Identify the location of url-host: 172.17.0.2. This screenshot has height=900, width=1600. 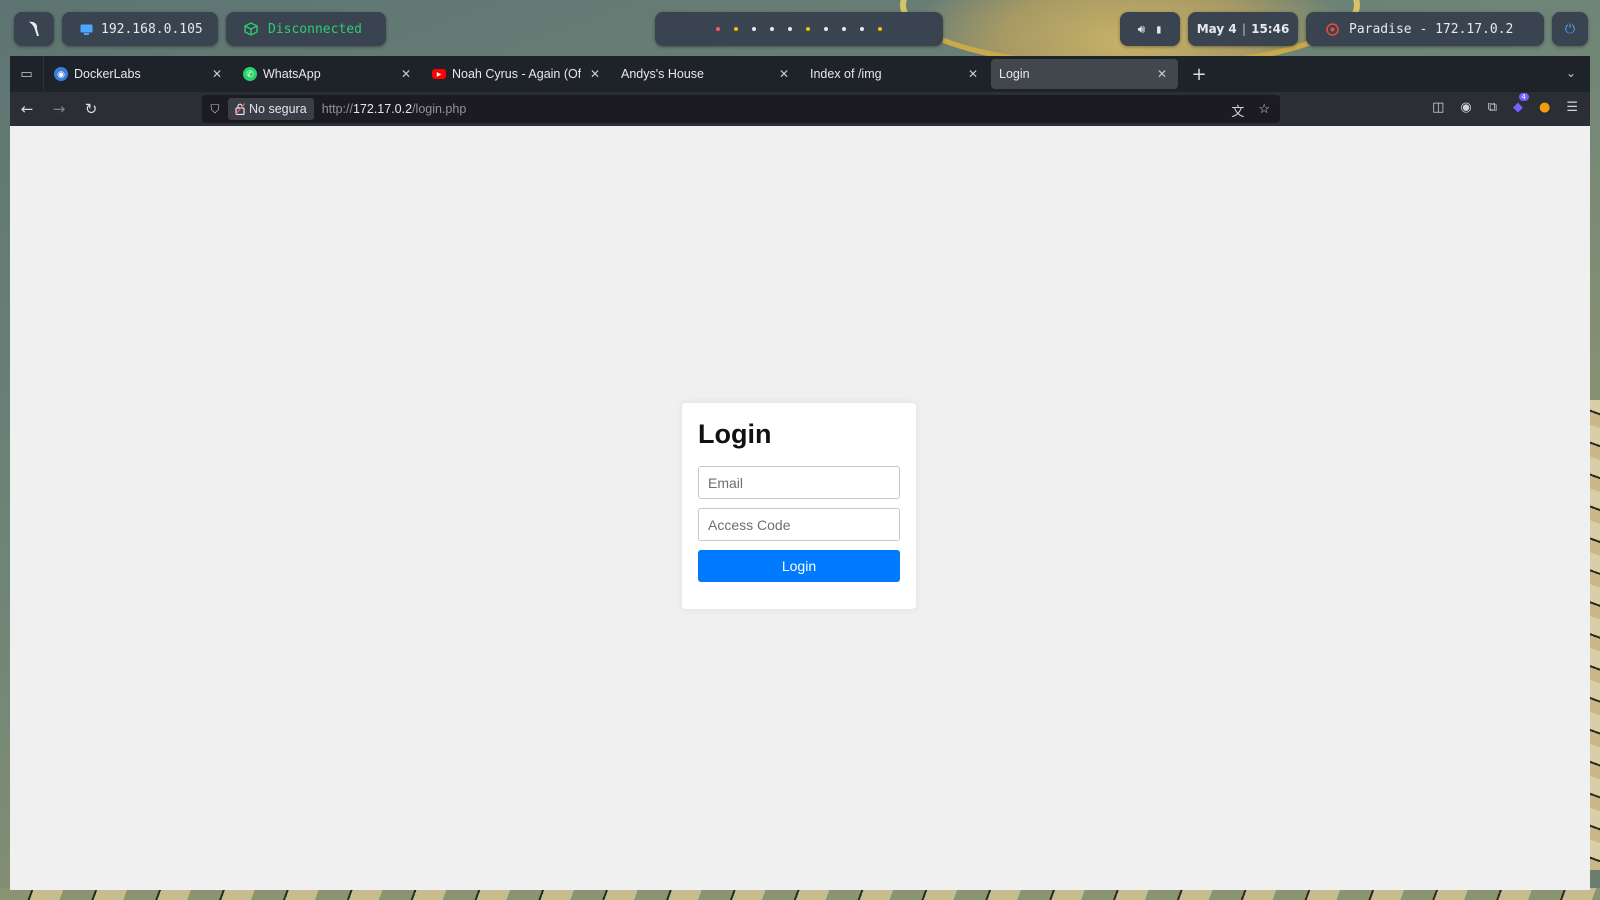
(382, 109).